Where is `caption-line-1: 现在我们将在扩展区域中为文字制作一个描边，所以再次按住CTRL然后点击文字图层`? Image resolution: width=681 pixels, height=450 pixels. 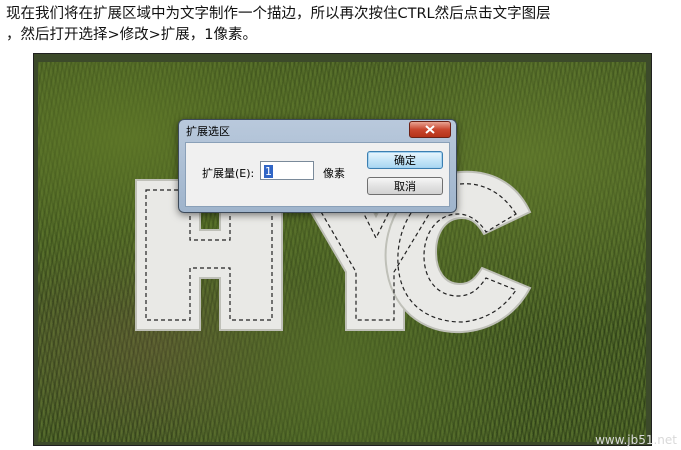 caption-line-1: 现在我们将在扩展区域中为文字制作一个描边，所以再次按住CTRL然后点击文字图层 is located at coordinates (278, 14).